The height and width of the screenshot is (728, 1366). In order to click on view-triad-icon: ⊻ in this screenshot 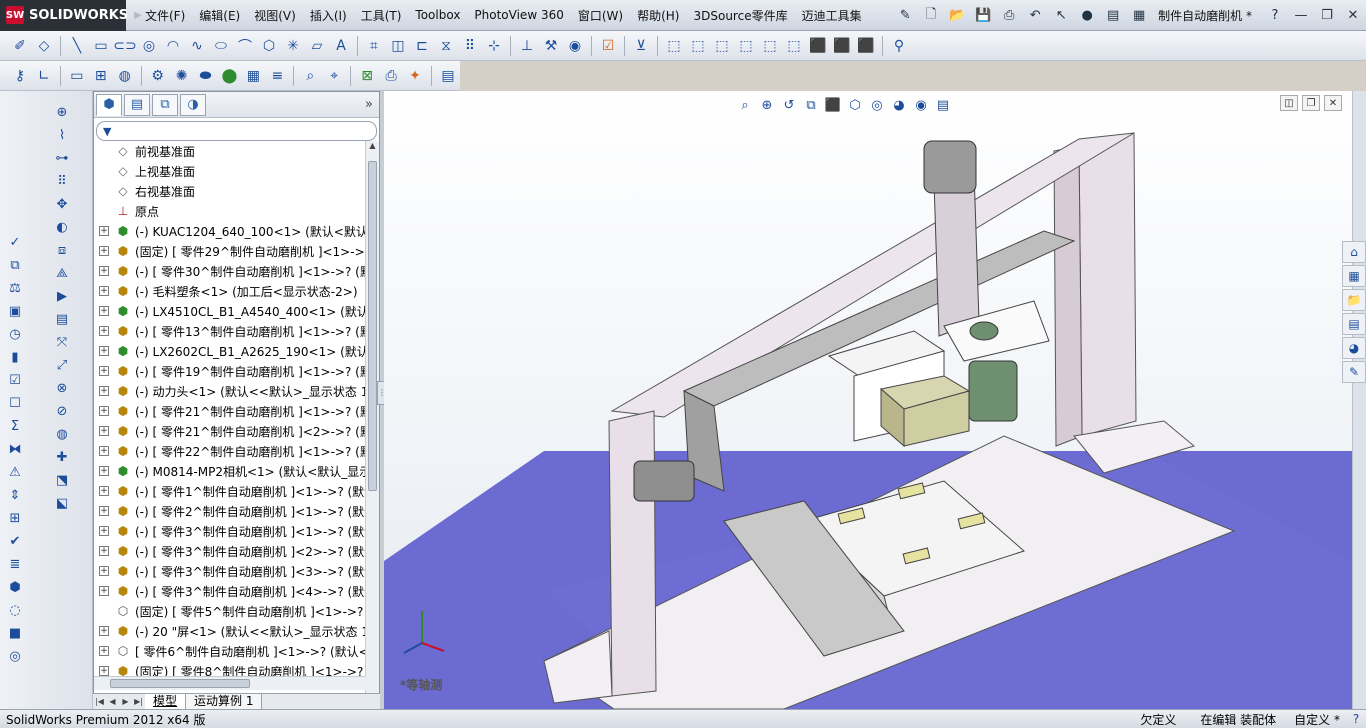, I will do `click(641, 46)`.